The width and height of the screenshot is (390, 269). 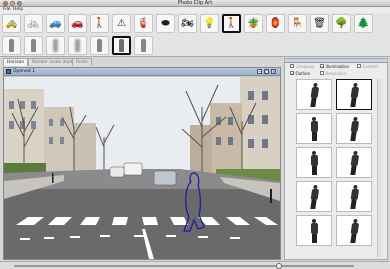 What do you see at coordinates (16, 62) in the screenshot?
I see `tab-horizon: Horizon` at bounding box center [16, 62].